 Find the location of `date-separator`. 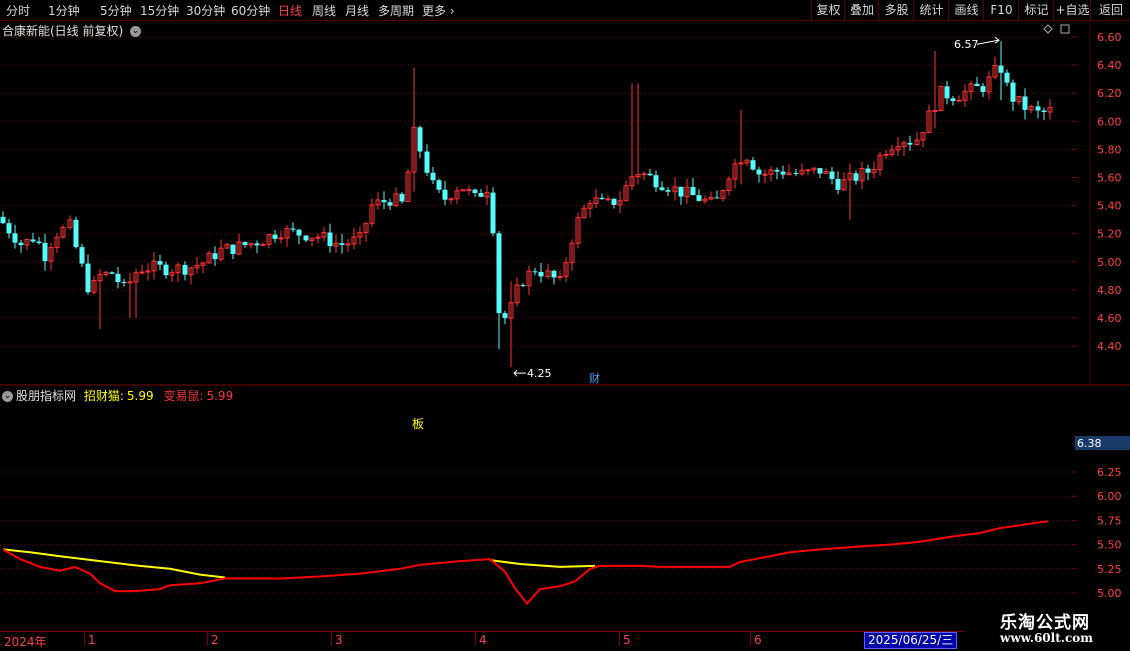

date-separator is located at coordinates (619, 639).